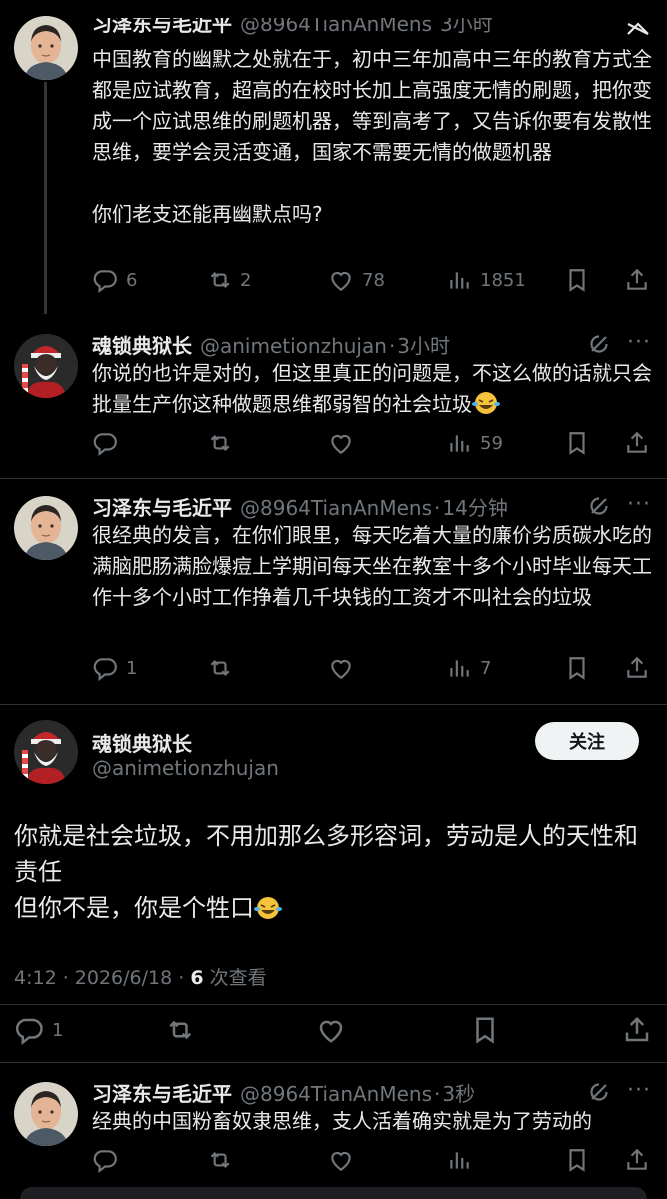 The image size is (667, 1199). Describe the element at coordinates (474, 508) in the screenshot. I see `tweet-time: 14分钟` at that location.